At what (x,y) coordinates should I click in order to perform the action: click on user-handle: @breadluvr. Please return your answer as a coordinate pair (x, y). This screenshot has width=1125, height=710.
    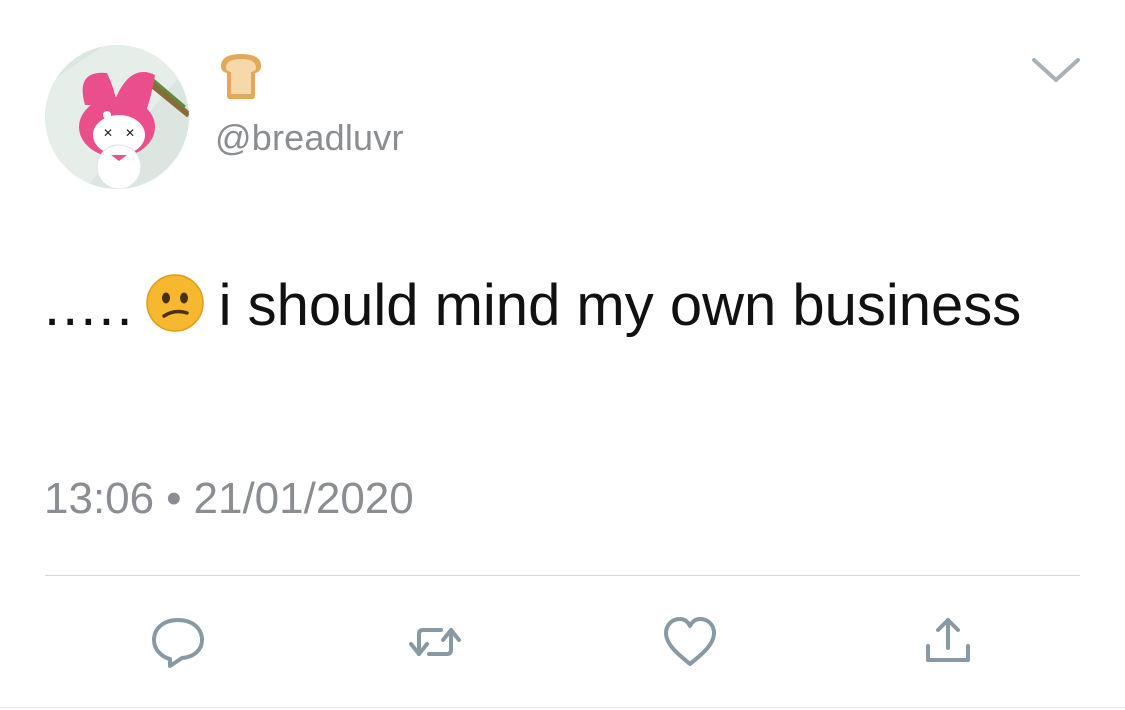
    Looking at the image, I should click on (309, 138).